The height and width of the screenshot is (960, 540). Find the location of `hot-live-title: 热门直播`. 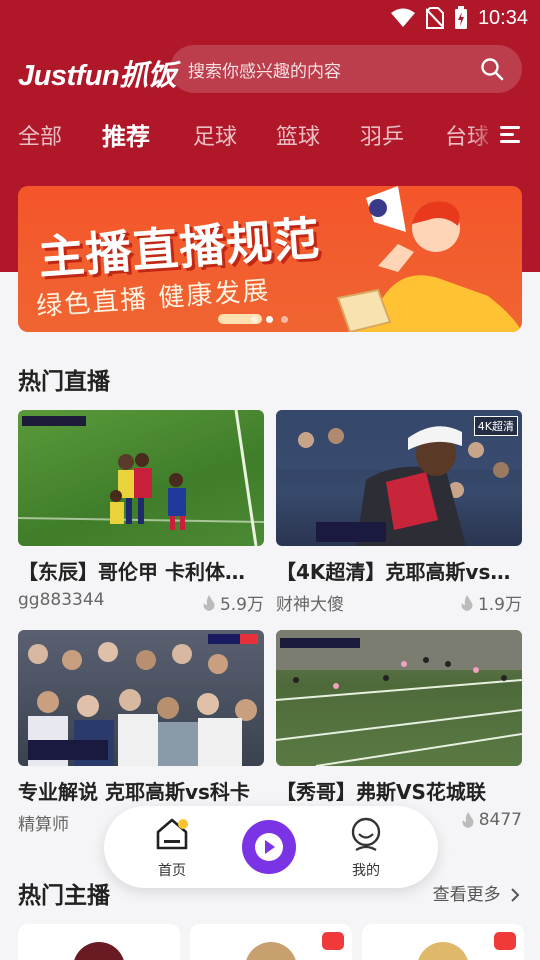

hot-live-title: 热门直播 is located at coordinates (64, 382).